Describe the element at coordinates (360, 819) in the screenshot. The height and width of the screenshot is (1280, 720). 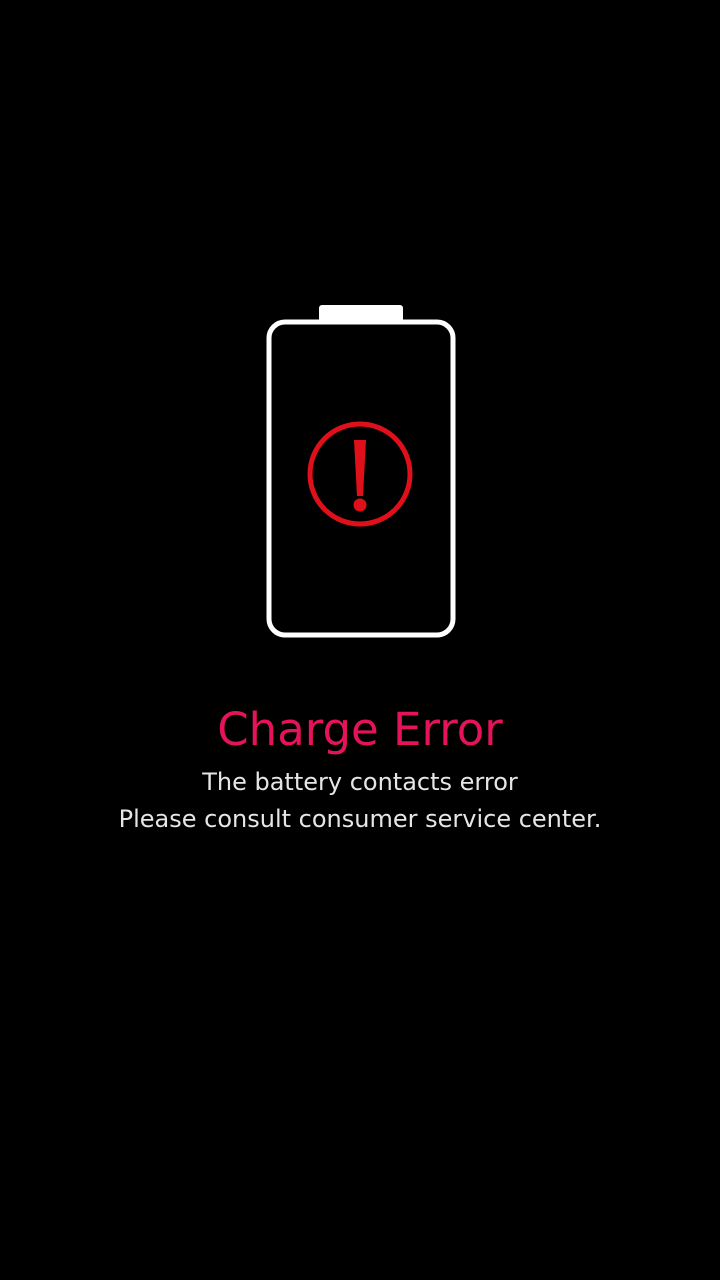
I see `error-message-line-2: Please consult consumer service center.` at that location.